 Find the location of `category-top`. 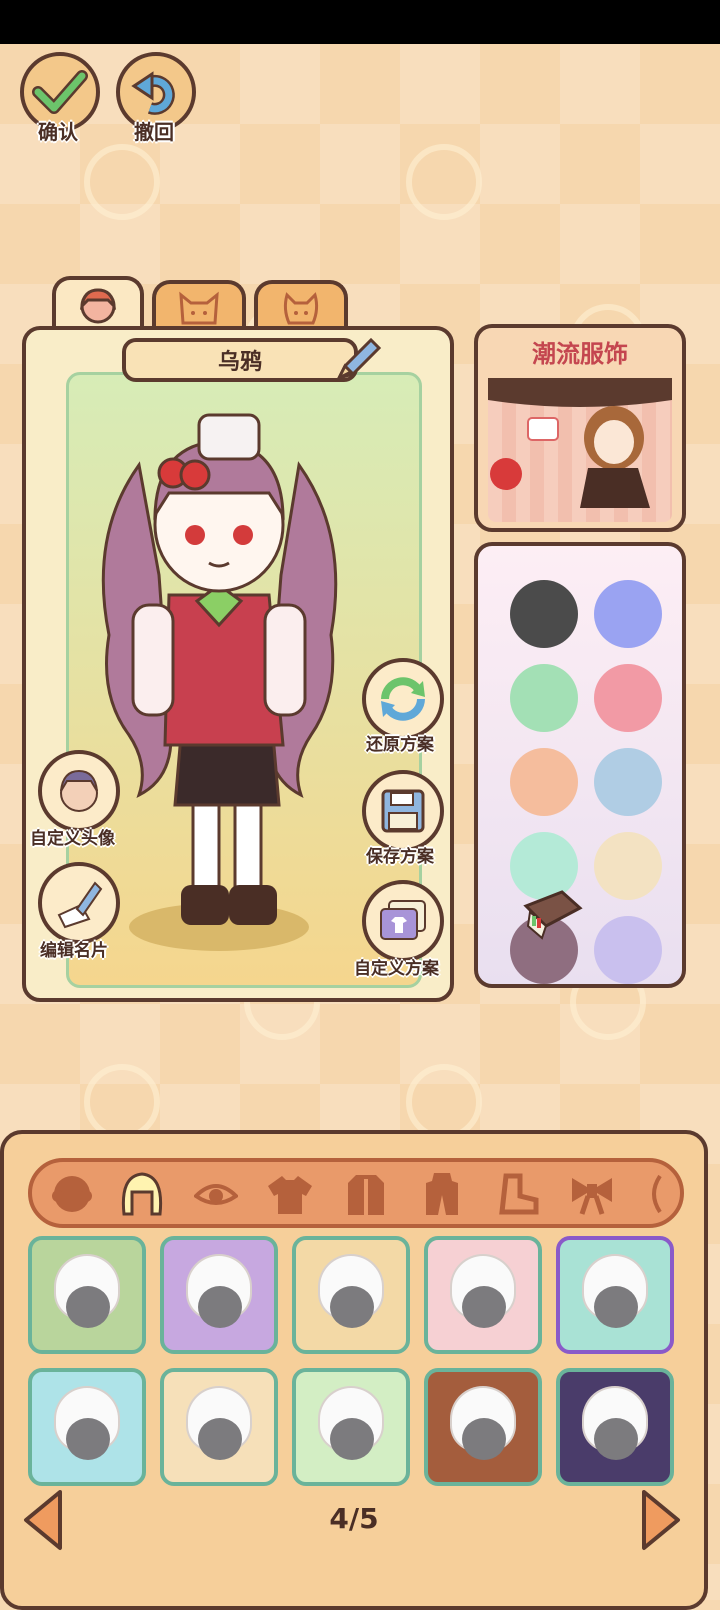

category-top is located at coordinates (290, 1194).